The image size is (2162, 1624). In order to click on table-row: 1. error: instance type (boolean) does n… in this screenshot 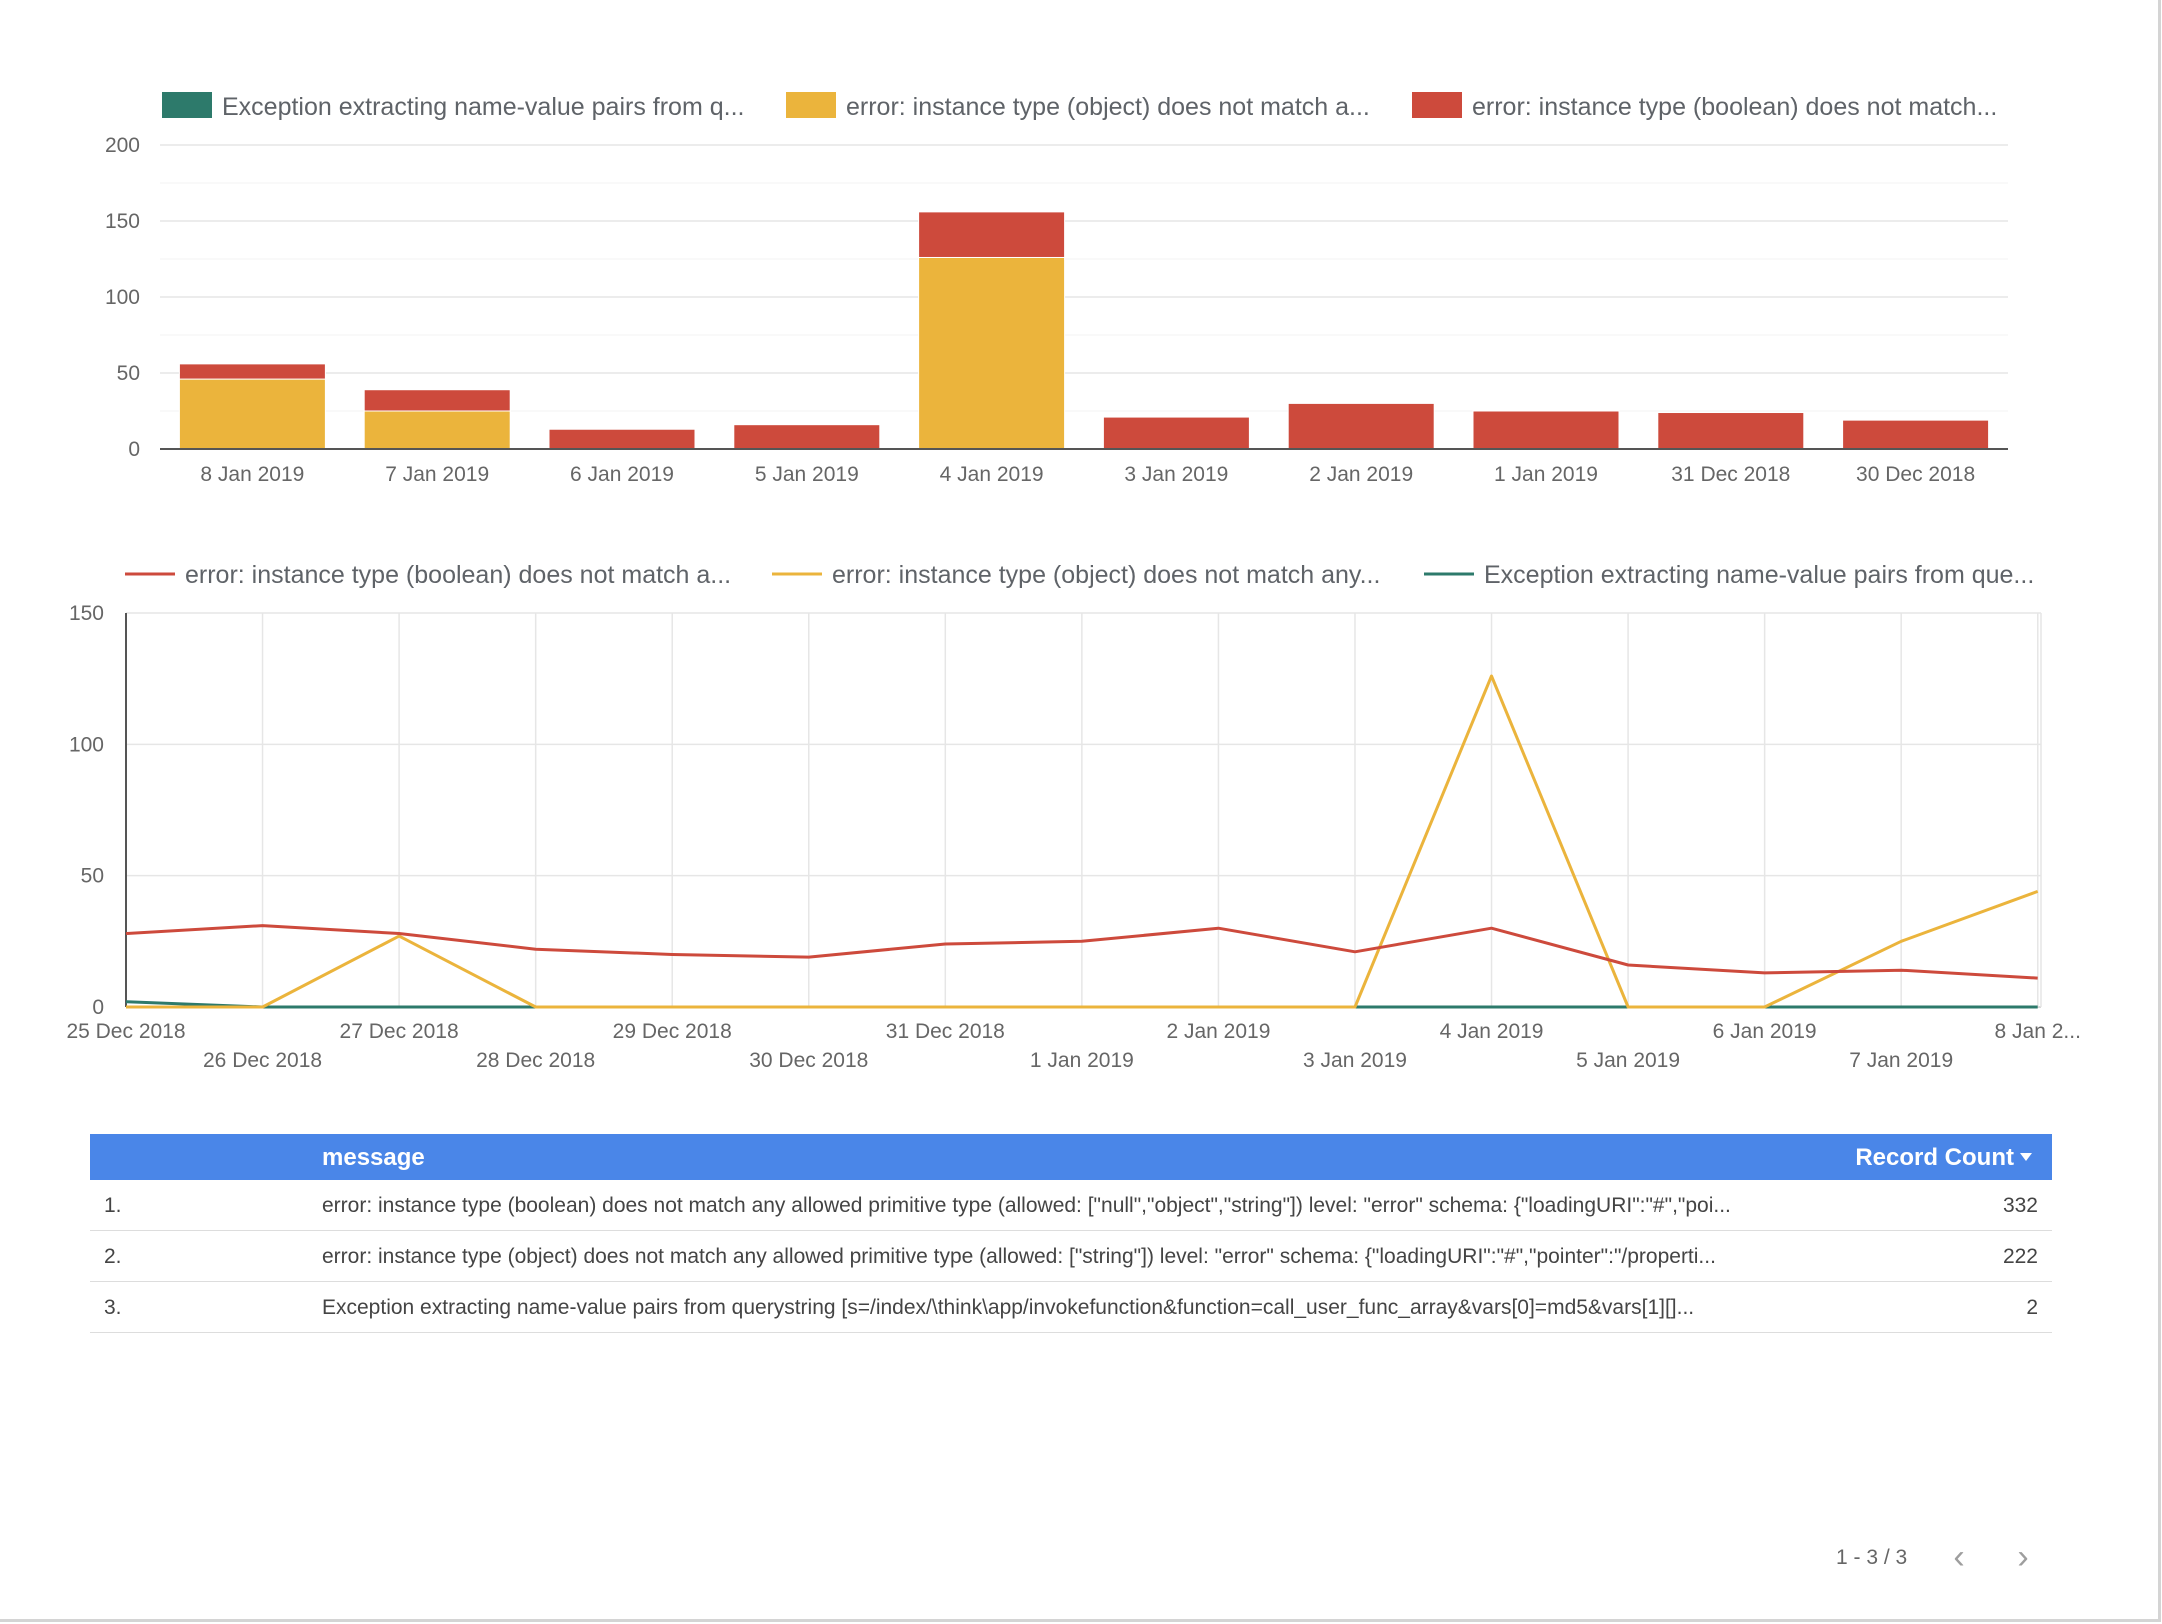, I will do `click(1071, 1205)`.